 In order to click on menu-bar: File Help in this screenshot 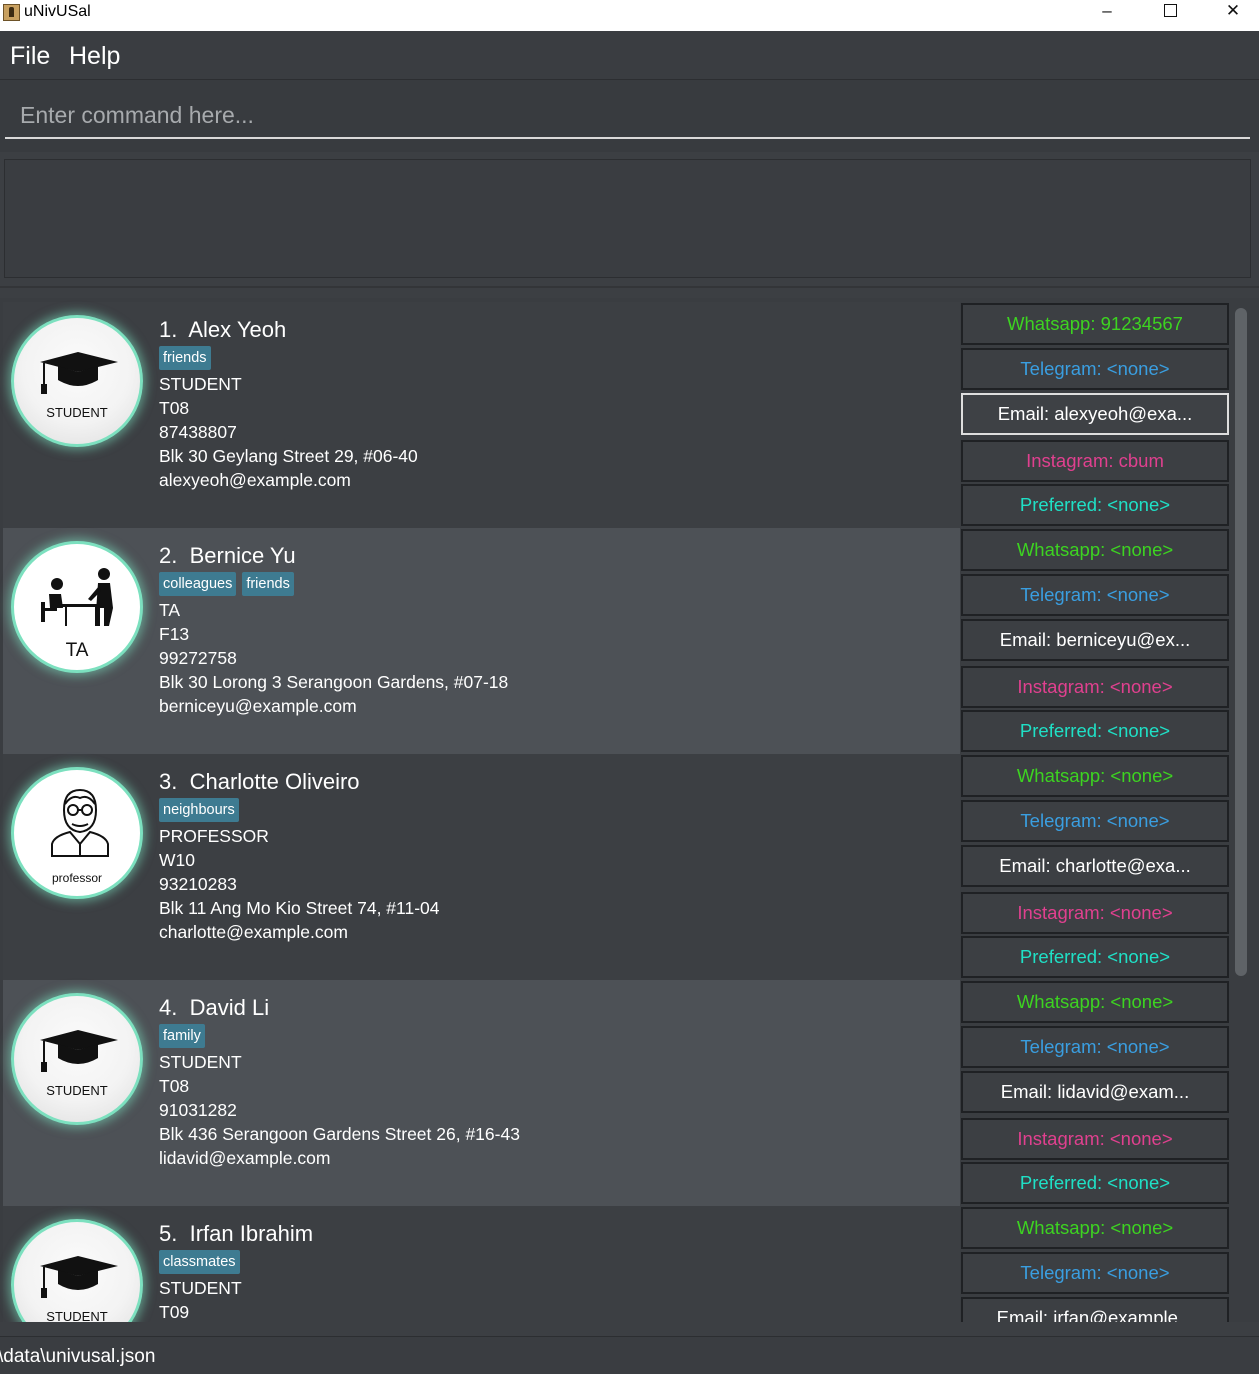, I will do `click(629, 55)`.